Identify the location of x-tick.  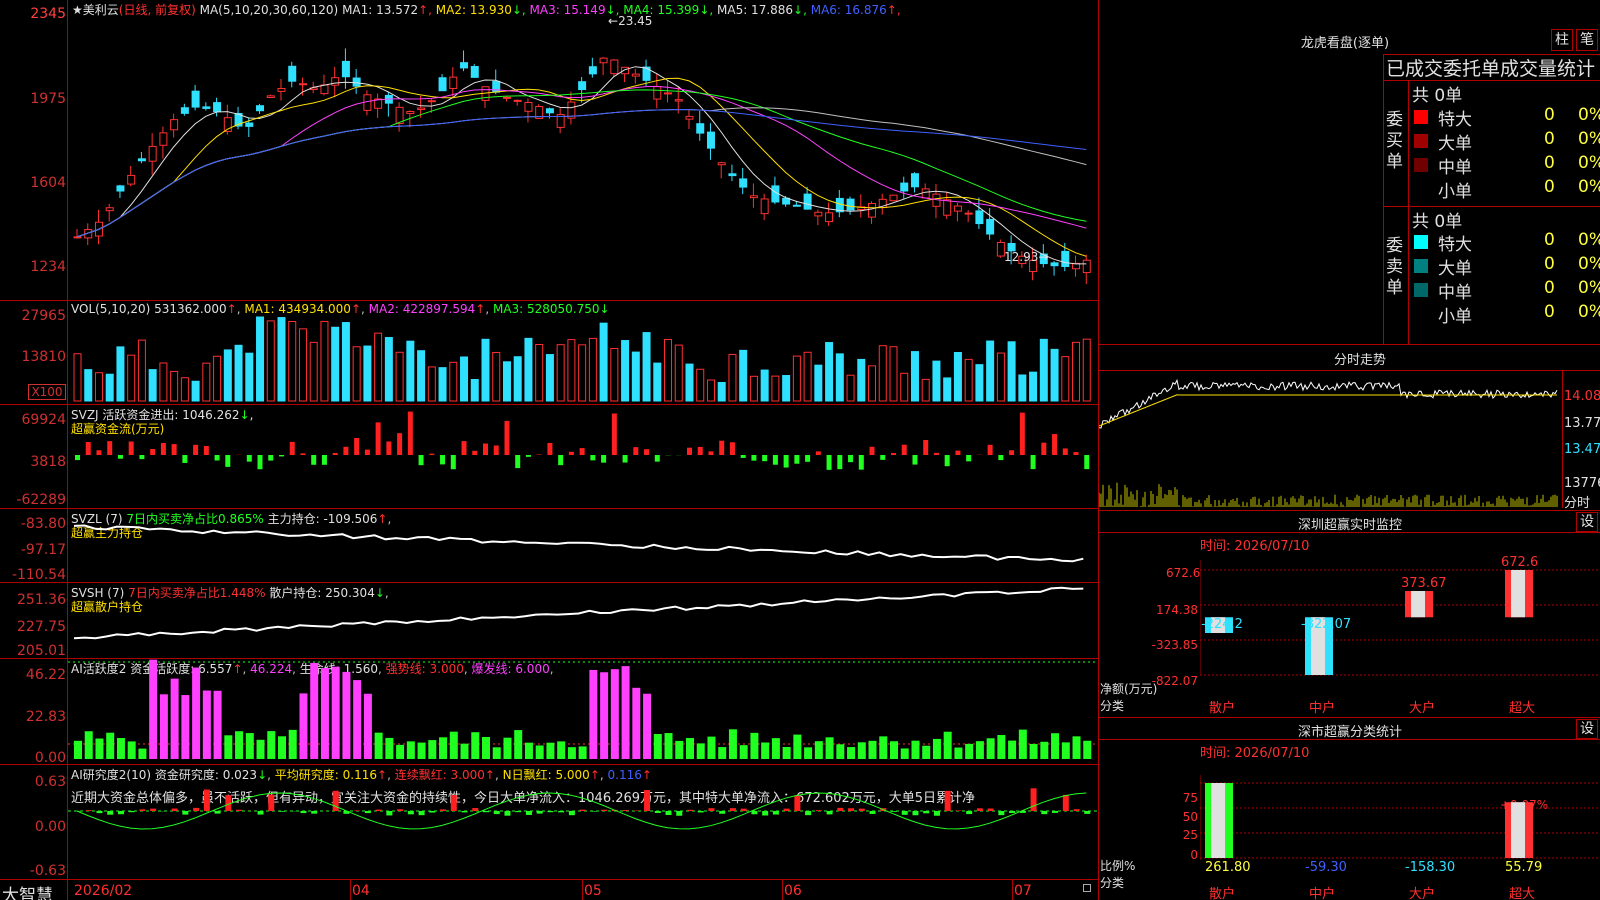
(782, 890).